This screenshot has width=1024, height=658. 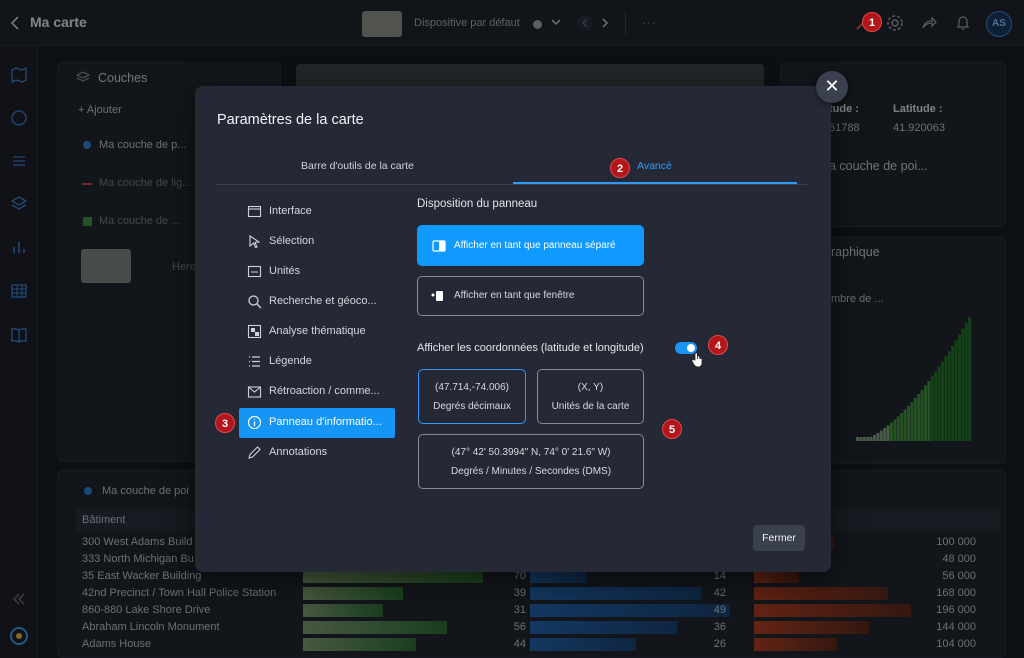 What do you see at coordinates (590, 396) in the screenshot?
I see `map-units-option: (X, Y) Unités de la carte` at bounding box center [590, 396].